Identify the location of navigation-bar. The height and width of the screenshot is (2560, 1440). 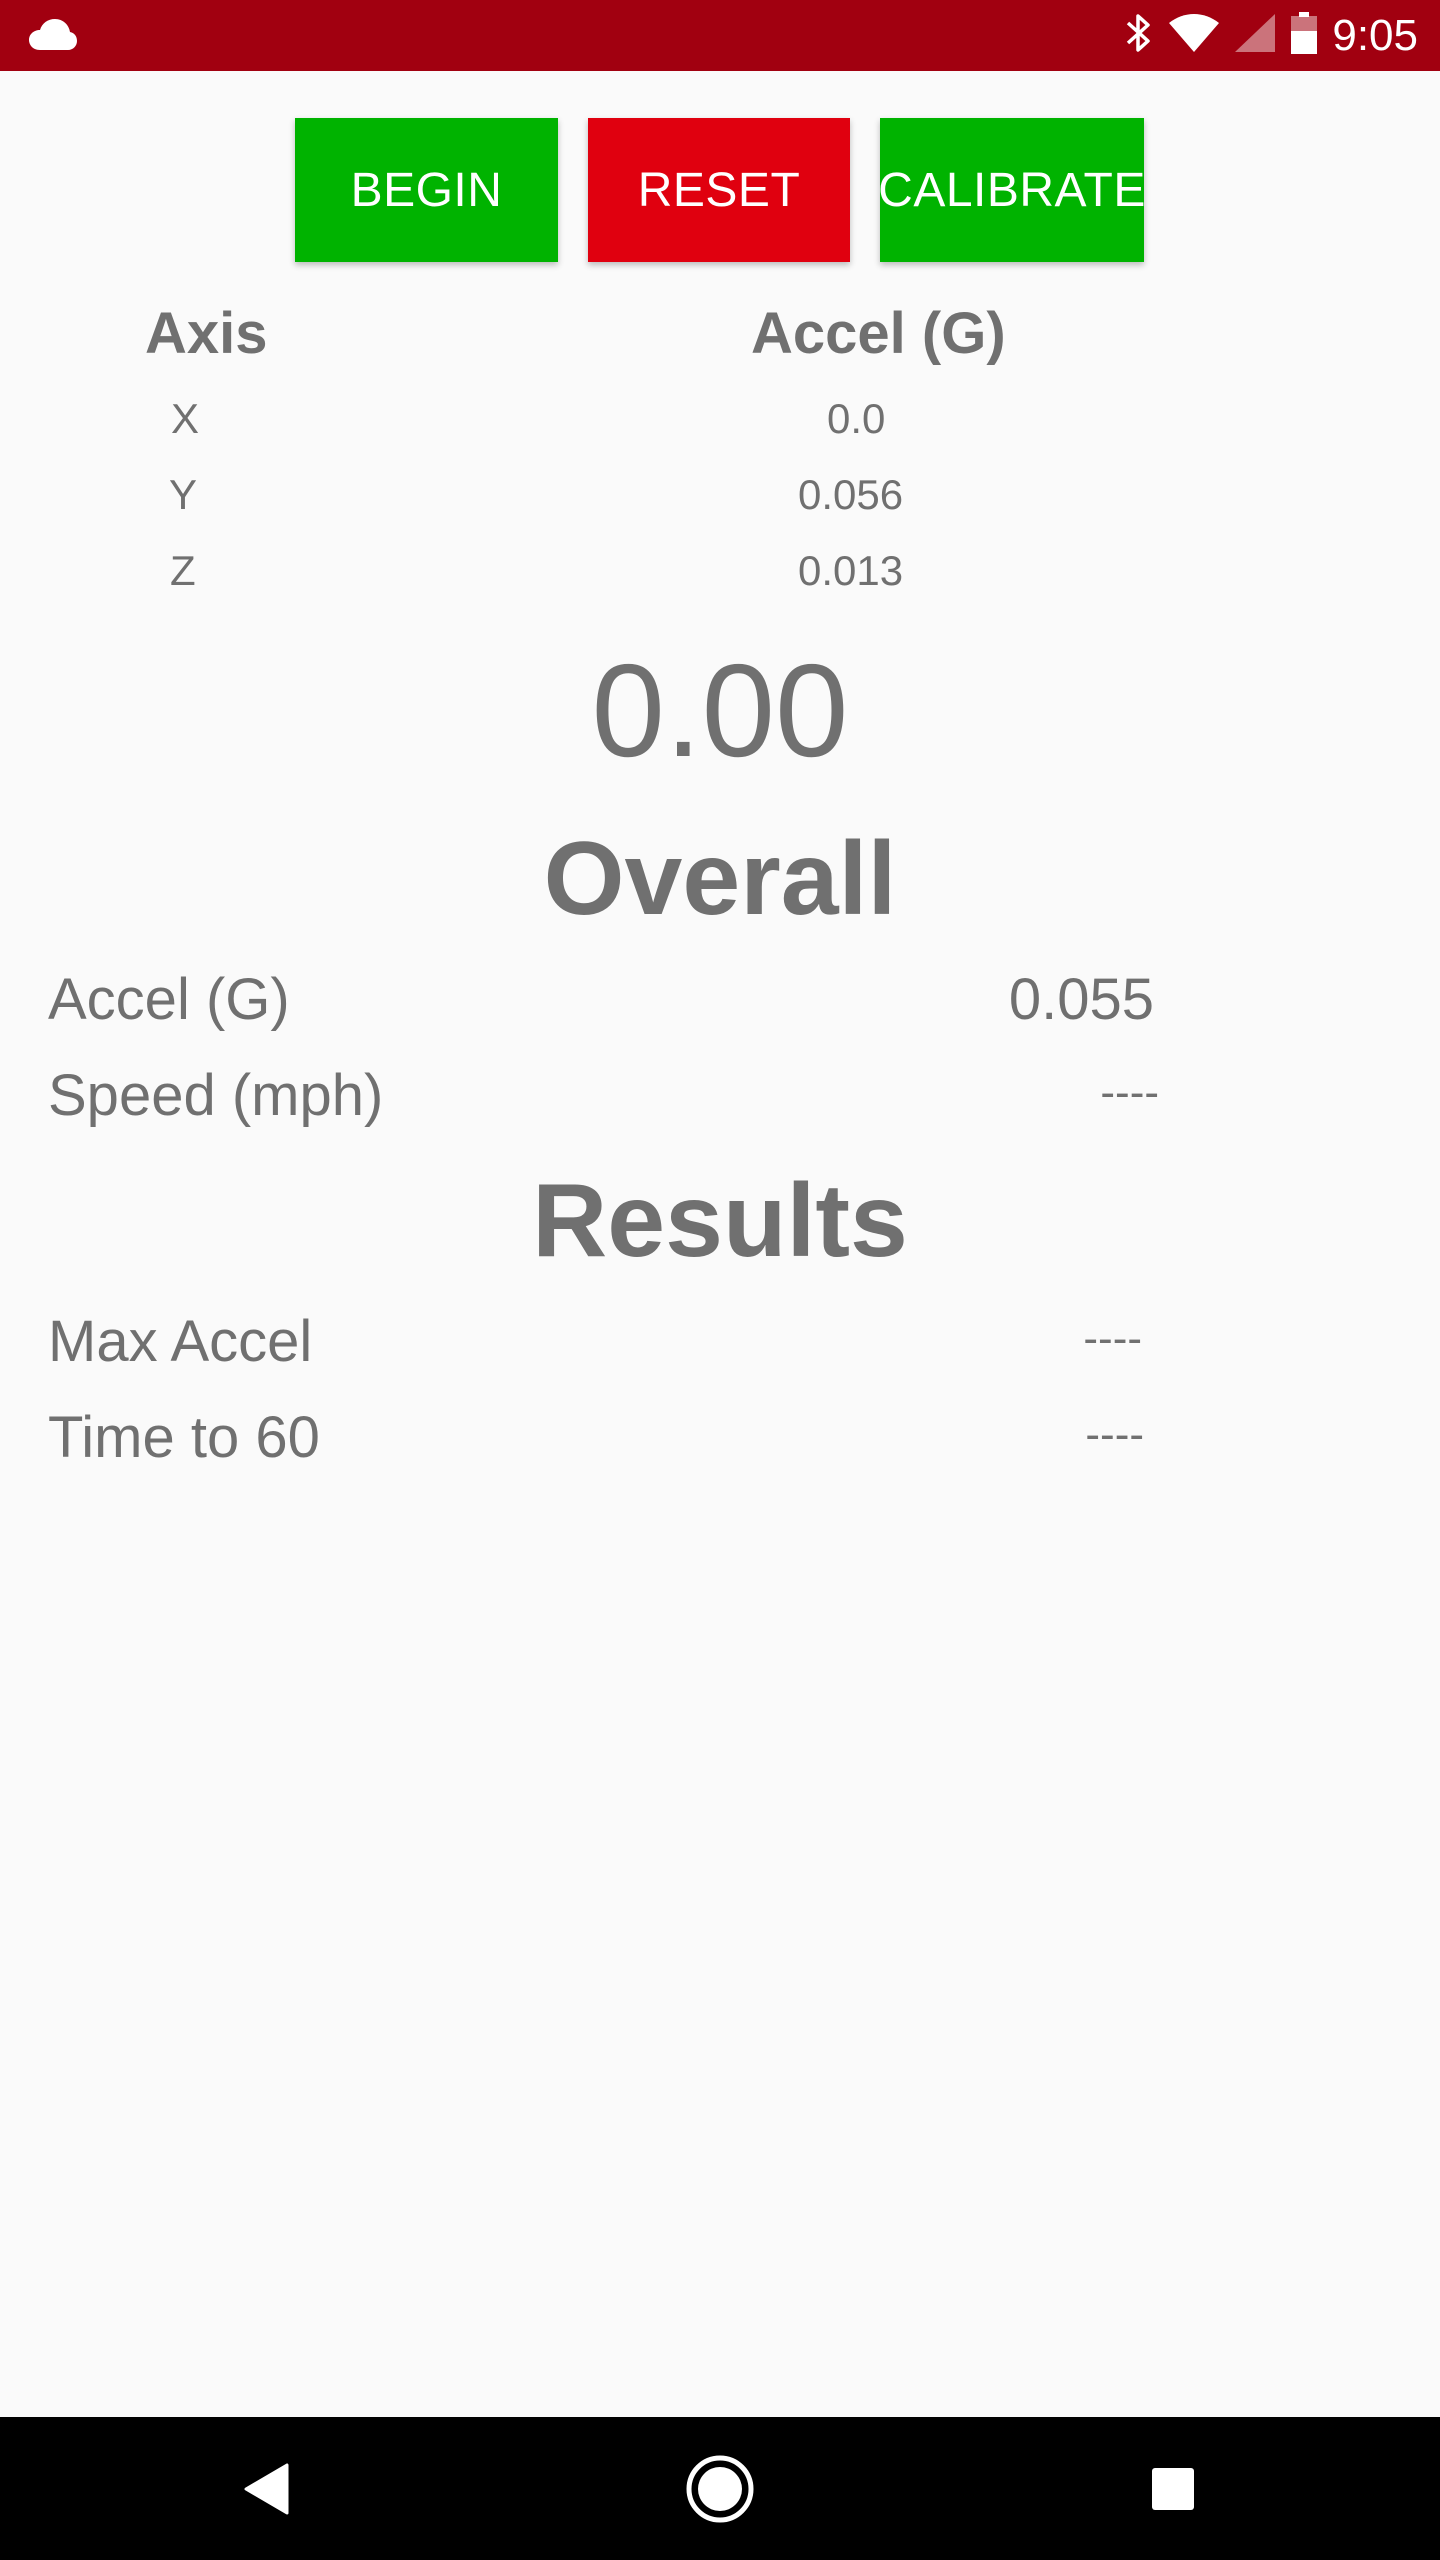
(720, 2488).